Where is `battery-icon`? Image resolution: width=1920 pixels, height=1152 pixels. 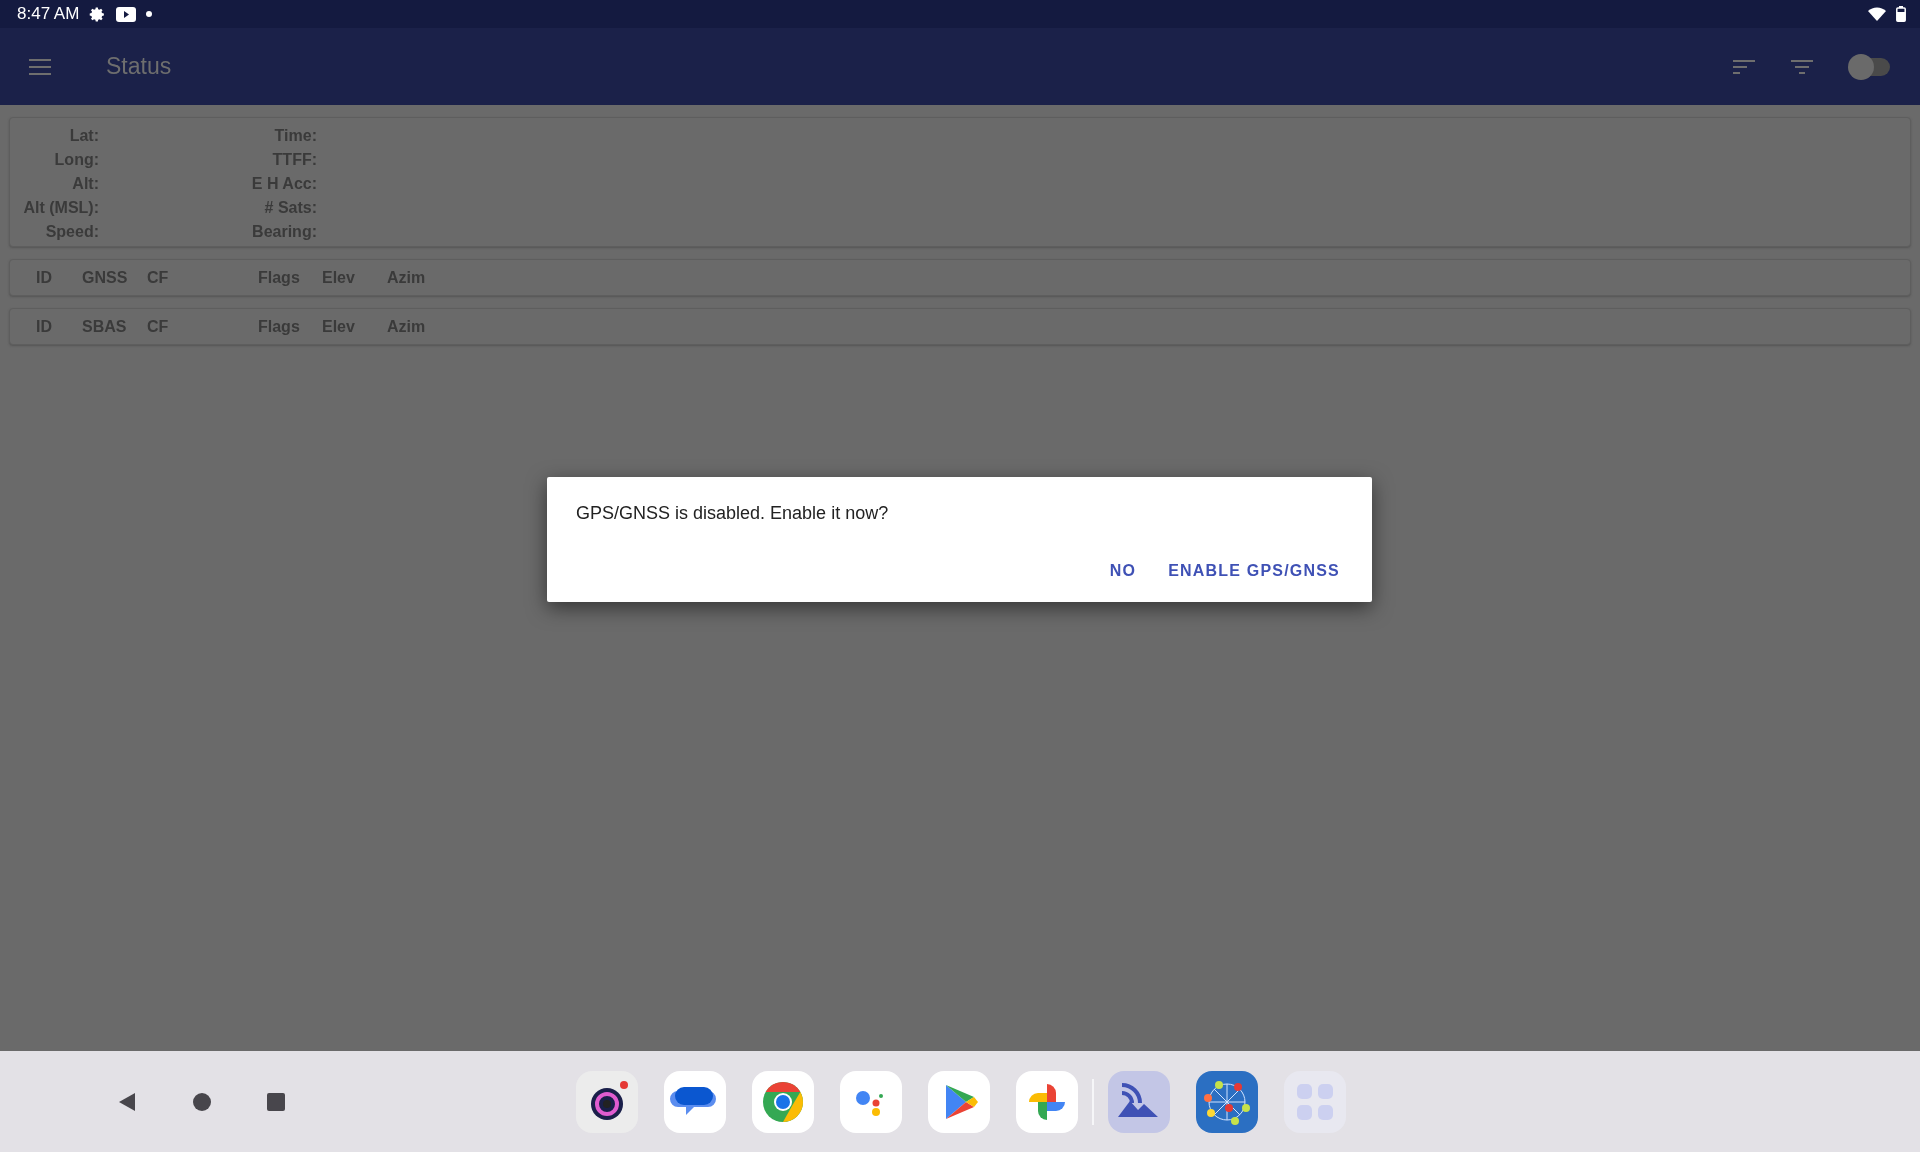 battery-icon is located at coordinates (1901, 14).